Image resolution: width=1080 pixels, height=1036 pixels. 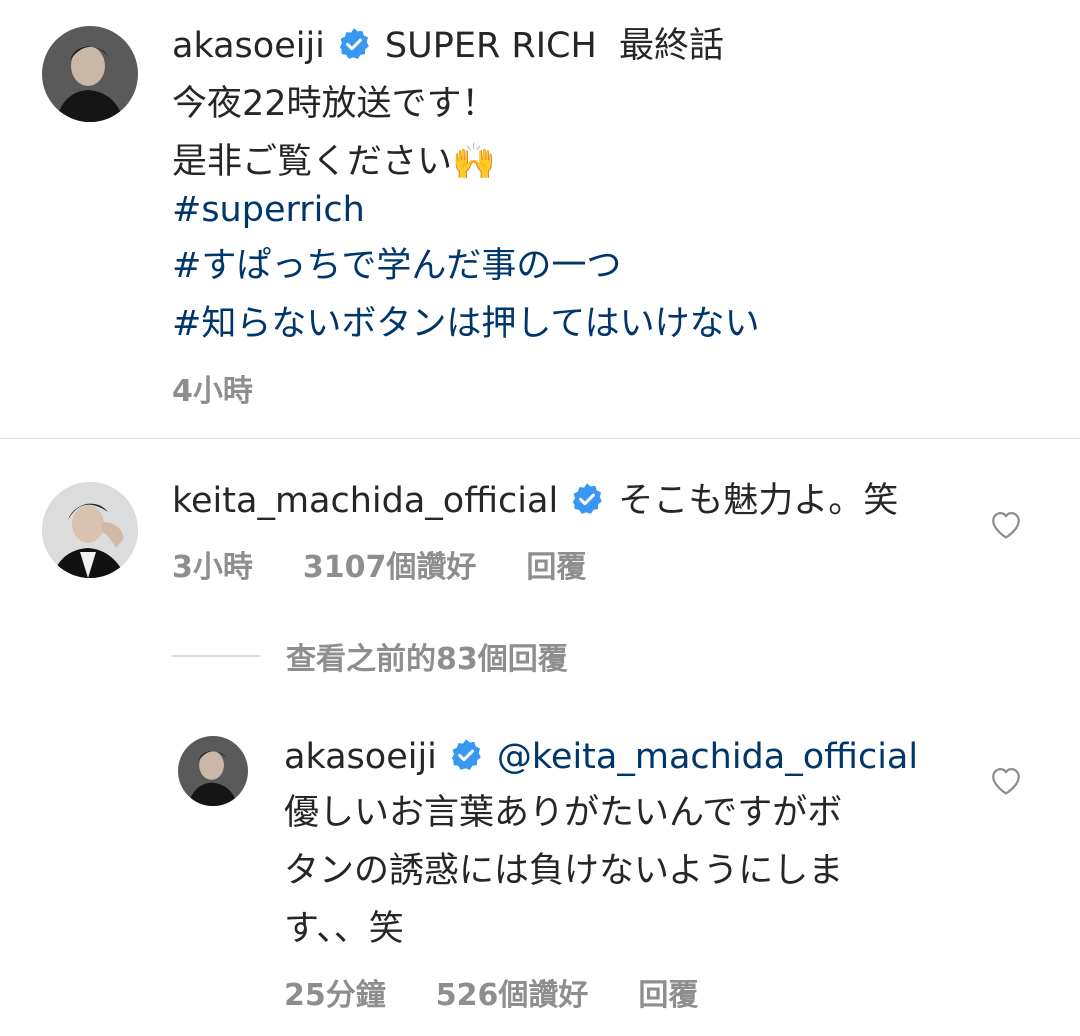 I want to click on reply-username: akasoeiji, so click(x=360, y=757).